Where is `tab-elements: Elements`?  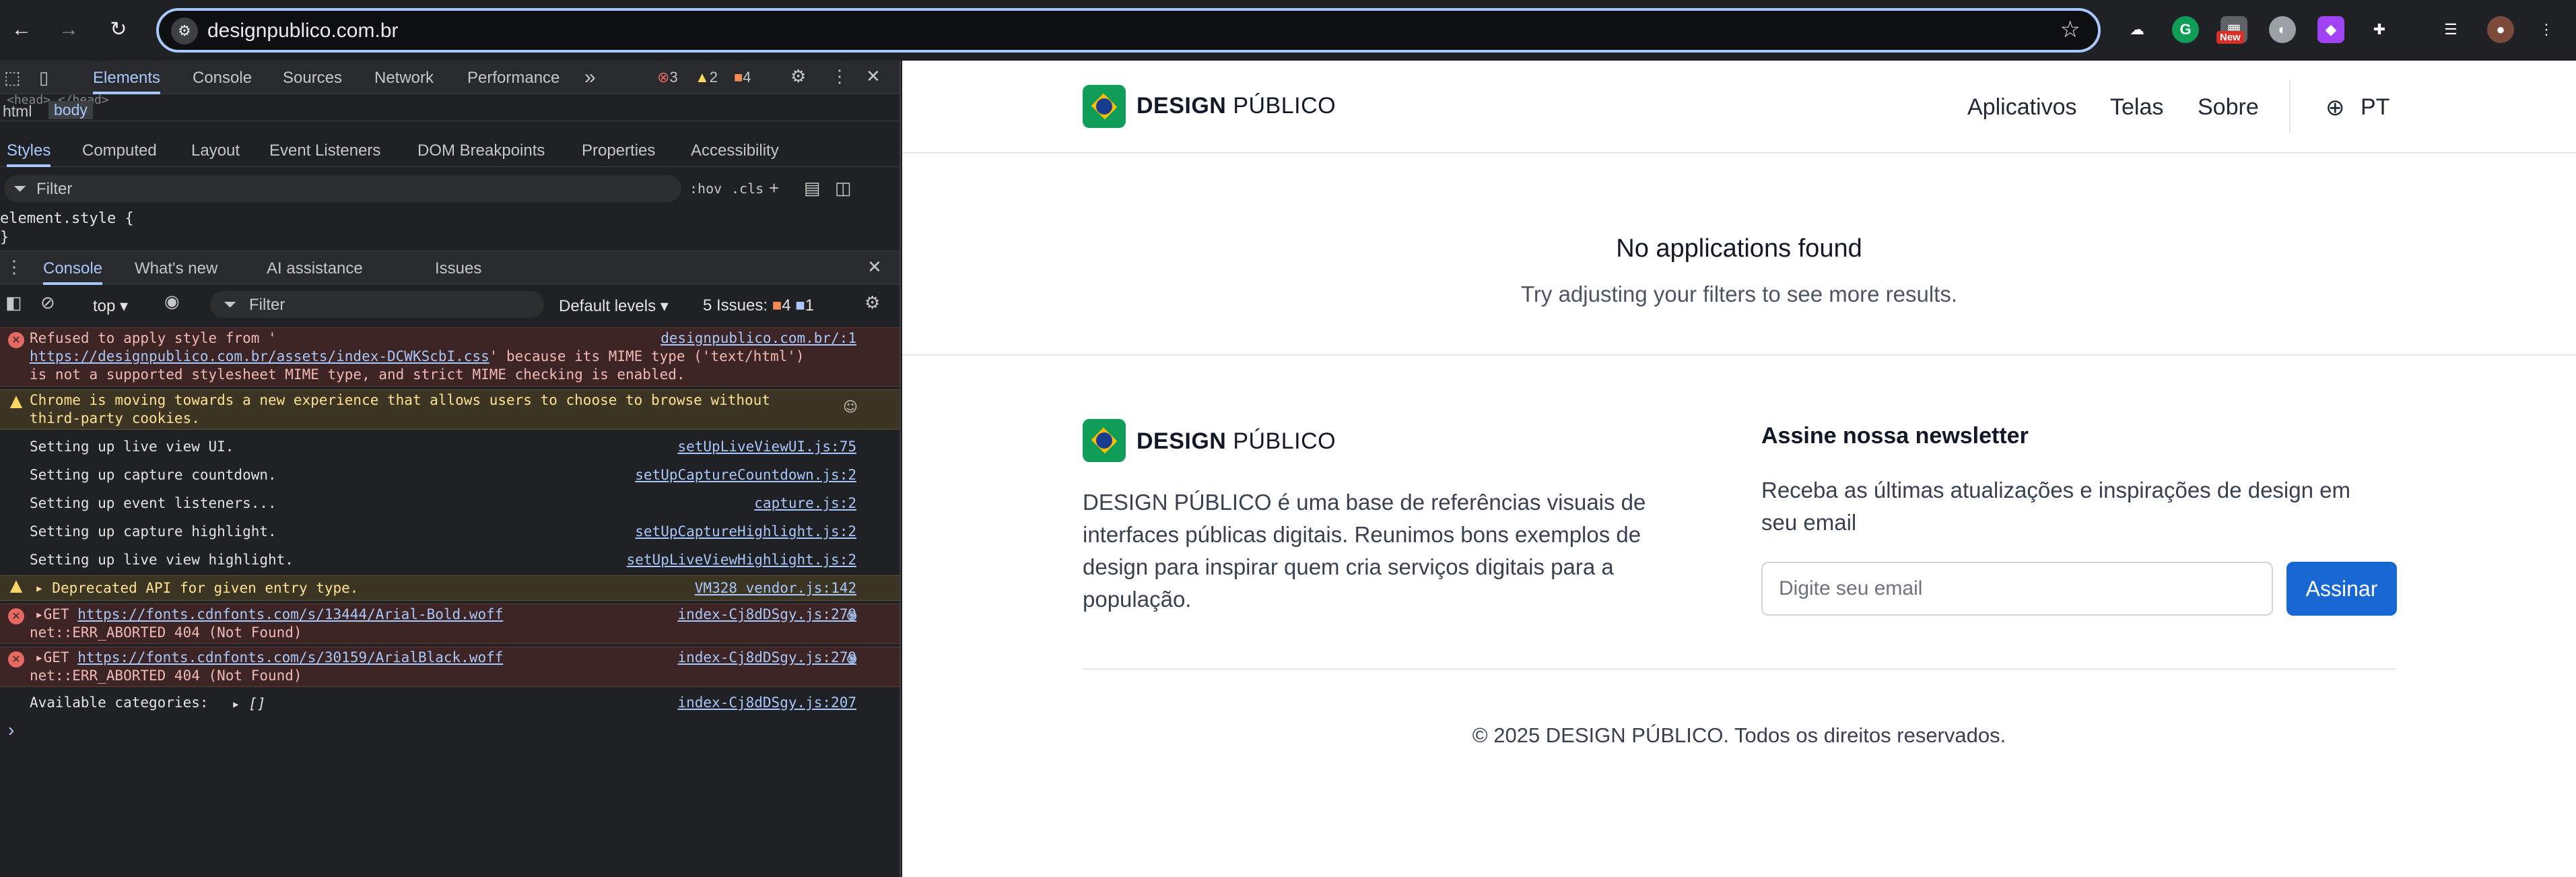 tab-elements: Elements is located at coordinates (127, 81).